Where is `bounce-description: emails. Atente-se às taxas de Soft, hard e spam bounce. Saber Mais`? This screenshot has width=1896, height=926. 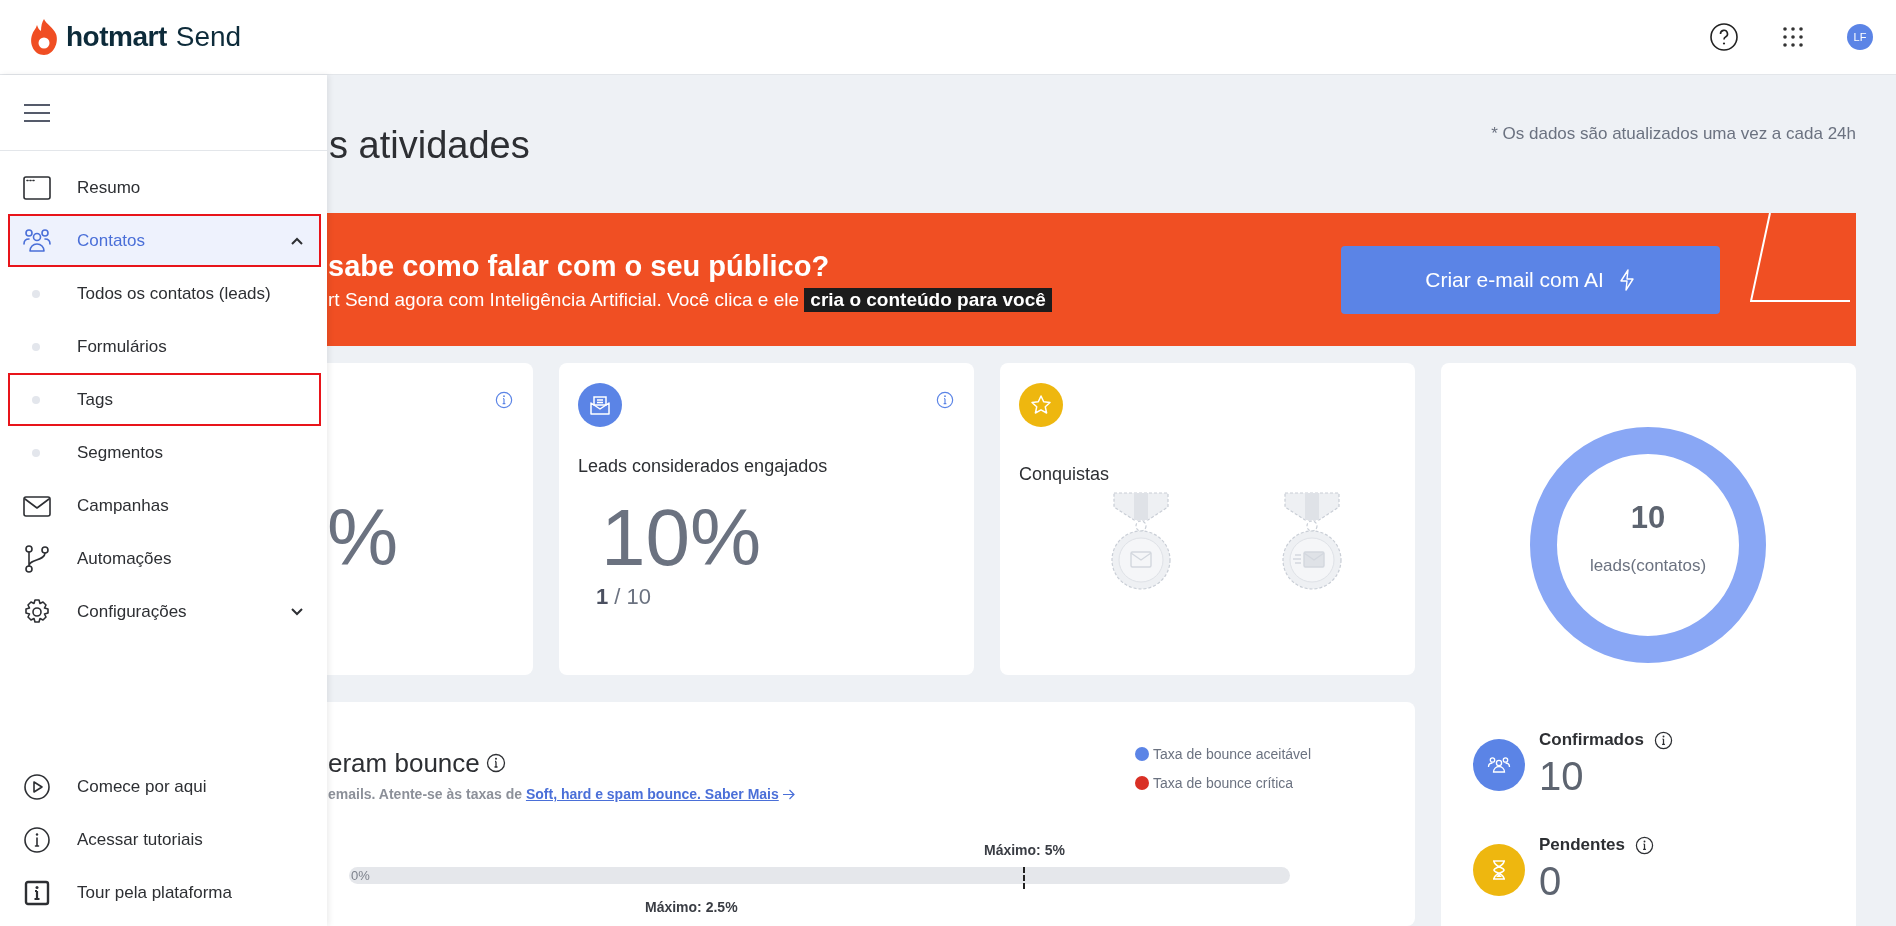
bounce-description: emails. Atente-se às taxas de Soft, hard e spam bounce. Saber Mais is located at coordinates (561, 794).